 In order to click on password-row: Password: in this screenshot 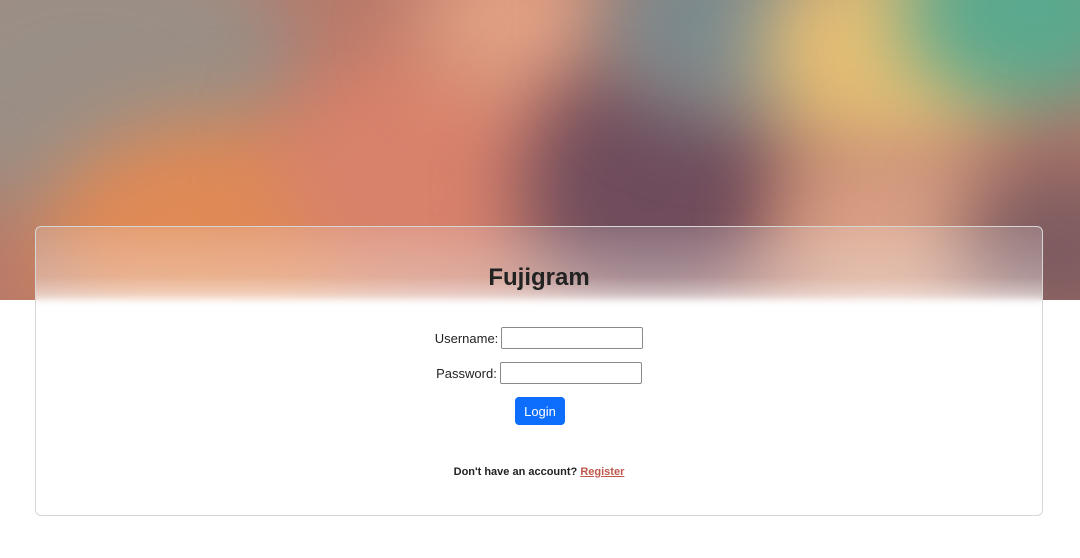, I will do `click(539, 373)`.